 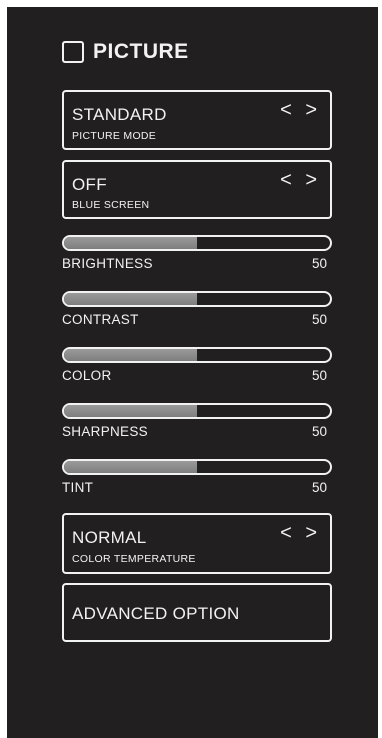 What do you see at coordinates (109, 537) in the screenshot?
I see `color-temperature-value: NORMAL` at bounding box center [109, 537].